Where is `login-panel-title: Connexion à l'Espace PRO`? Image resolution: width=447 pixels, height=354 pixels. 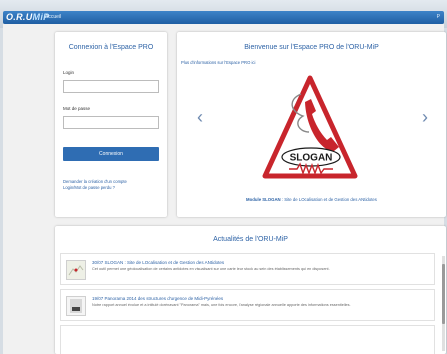
login-panel-title: Connexion à l'Espace PRO is located at coordinates (111, 47).